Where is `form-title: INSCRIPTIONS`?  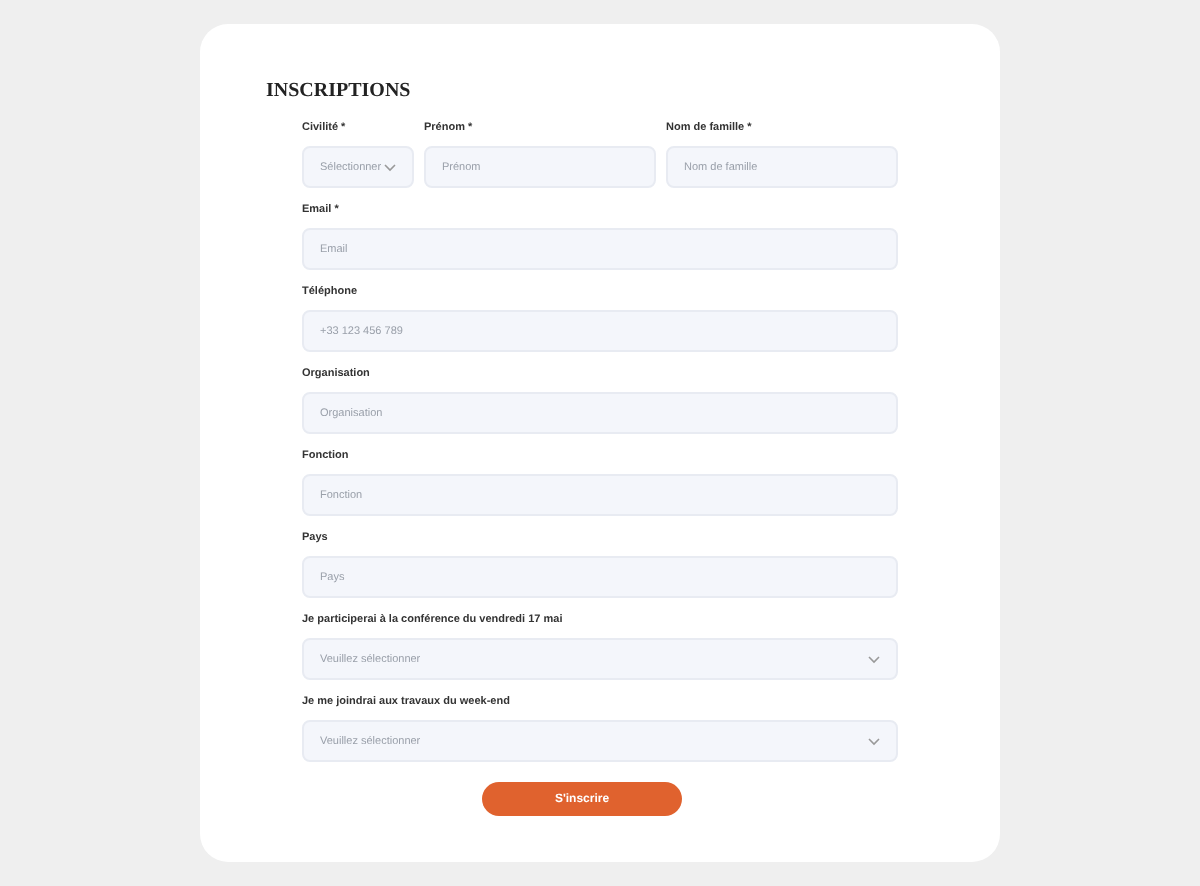 form-title: INSCRIPTIONS is located at coordinates (339, 91).